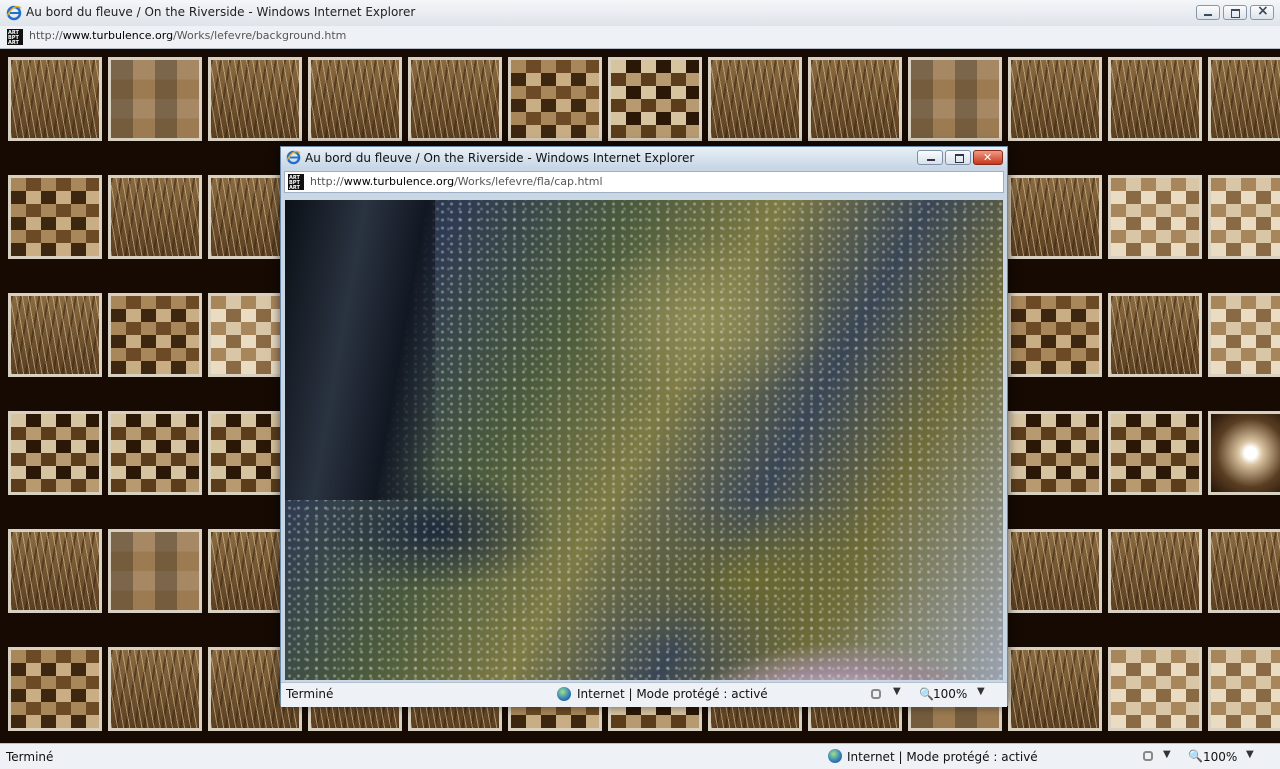  What do you see at coordinates (310, 694) in the screenshot?
I see `popup-status-text: Terminé` at bounding box center [310, 694].